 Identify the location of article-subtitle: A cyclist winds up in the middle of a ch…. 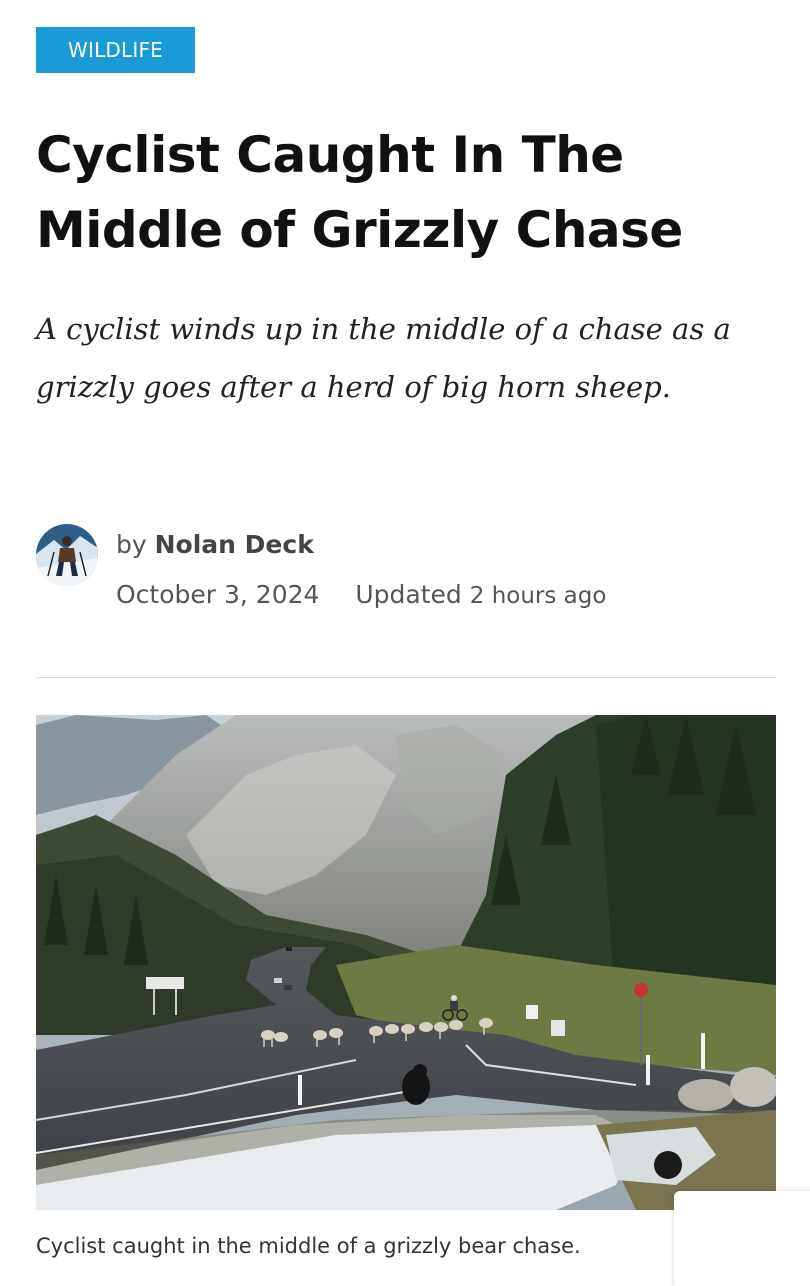
(383, 358).